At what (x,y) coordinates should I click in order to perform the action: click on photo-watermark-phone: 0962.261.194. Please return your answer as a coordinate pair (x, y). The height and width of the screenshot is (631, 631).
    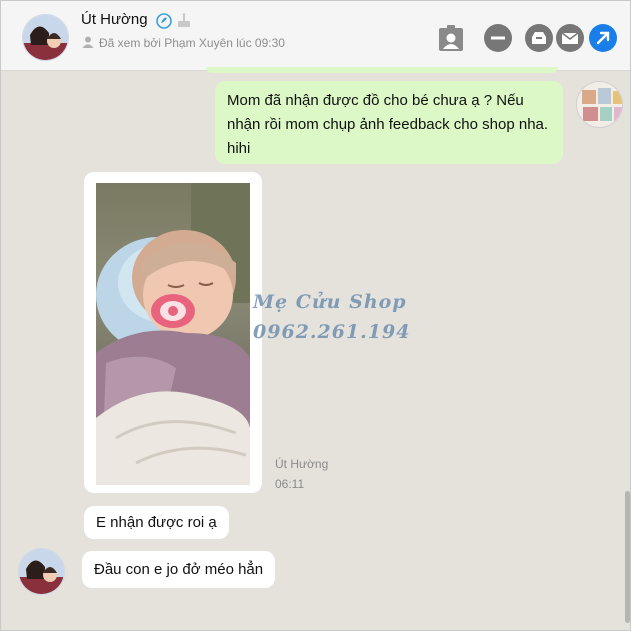
    Looking at the image, I should click on (332, 332).